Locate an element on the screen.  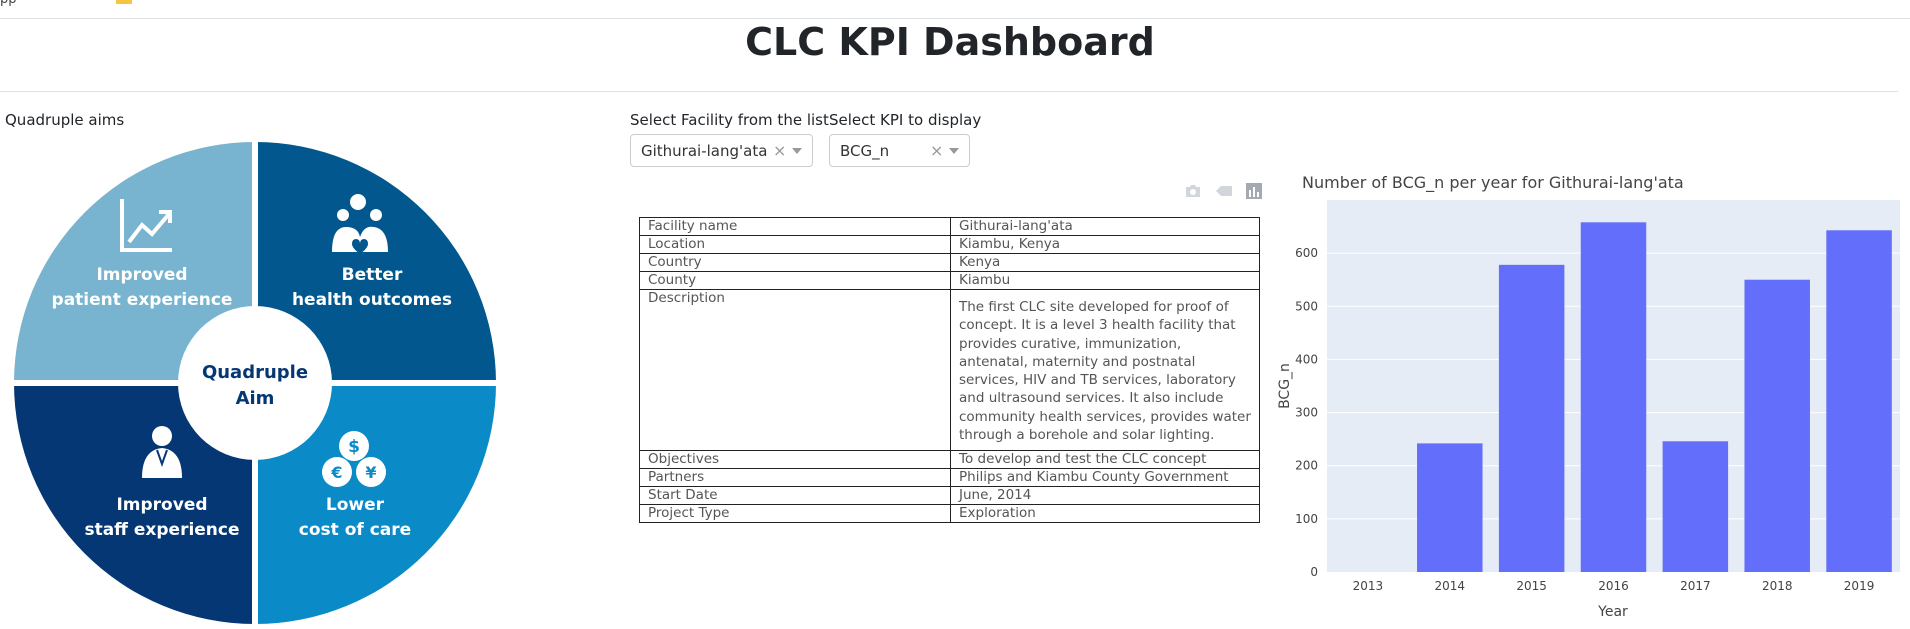
table-value: June, 2014 is located at coordinates (1105, 496).